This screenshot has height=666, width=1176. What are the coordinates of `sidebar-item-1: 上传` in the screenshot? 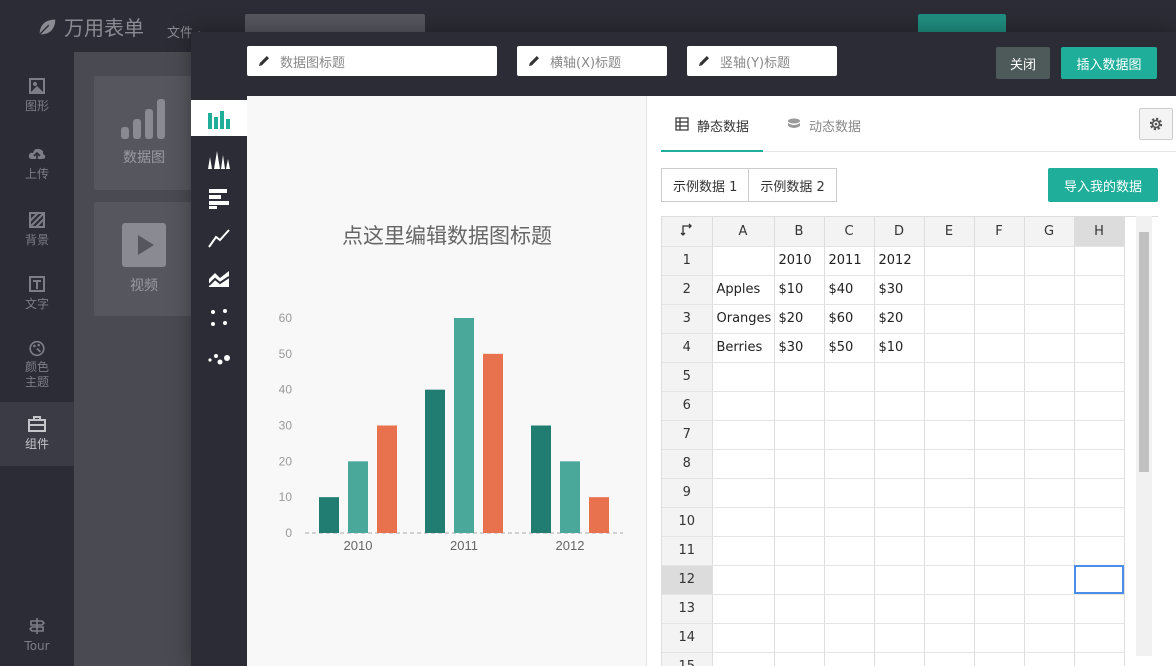 It's located at (37, 166).